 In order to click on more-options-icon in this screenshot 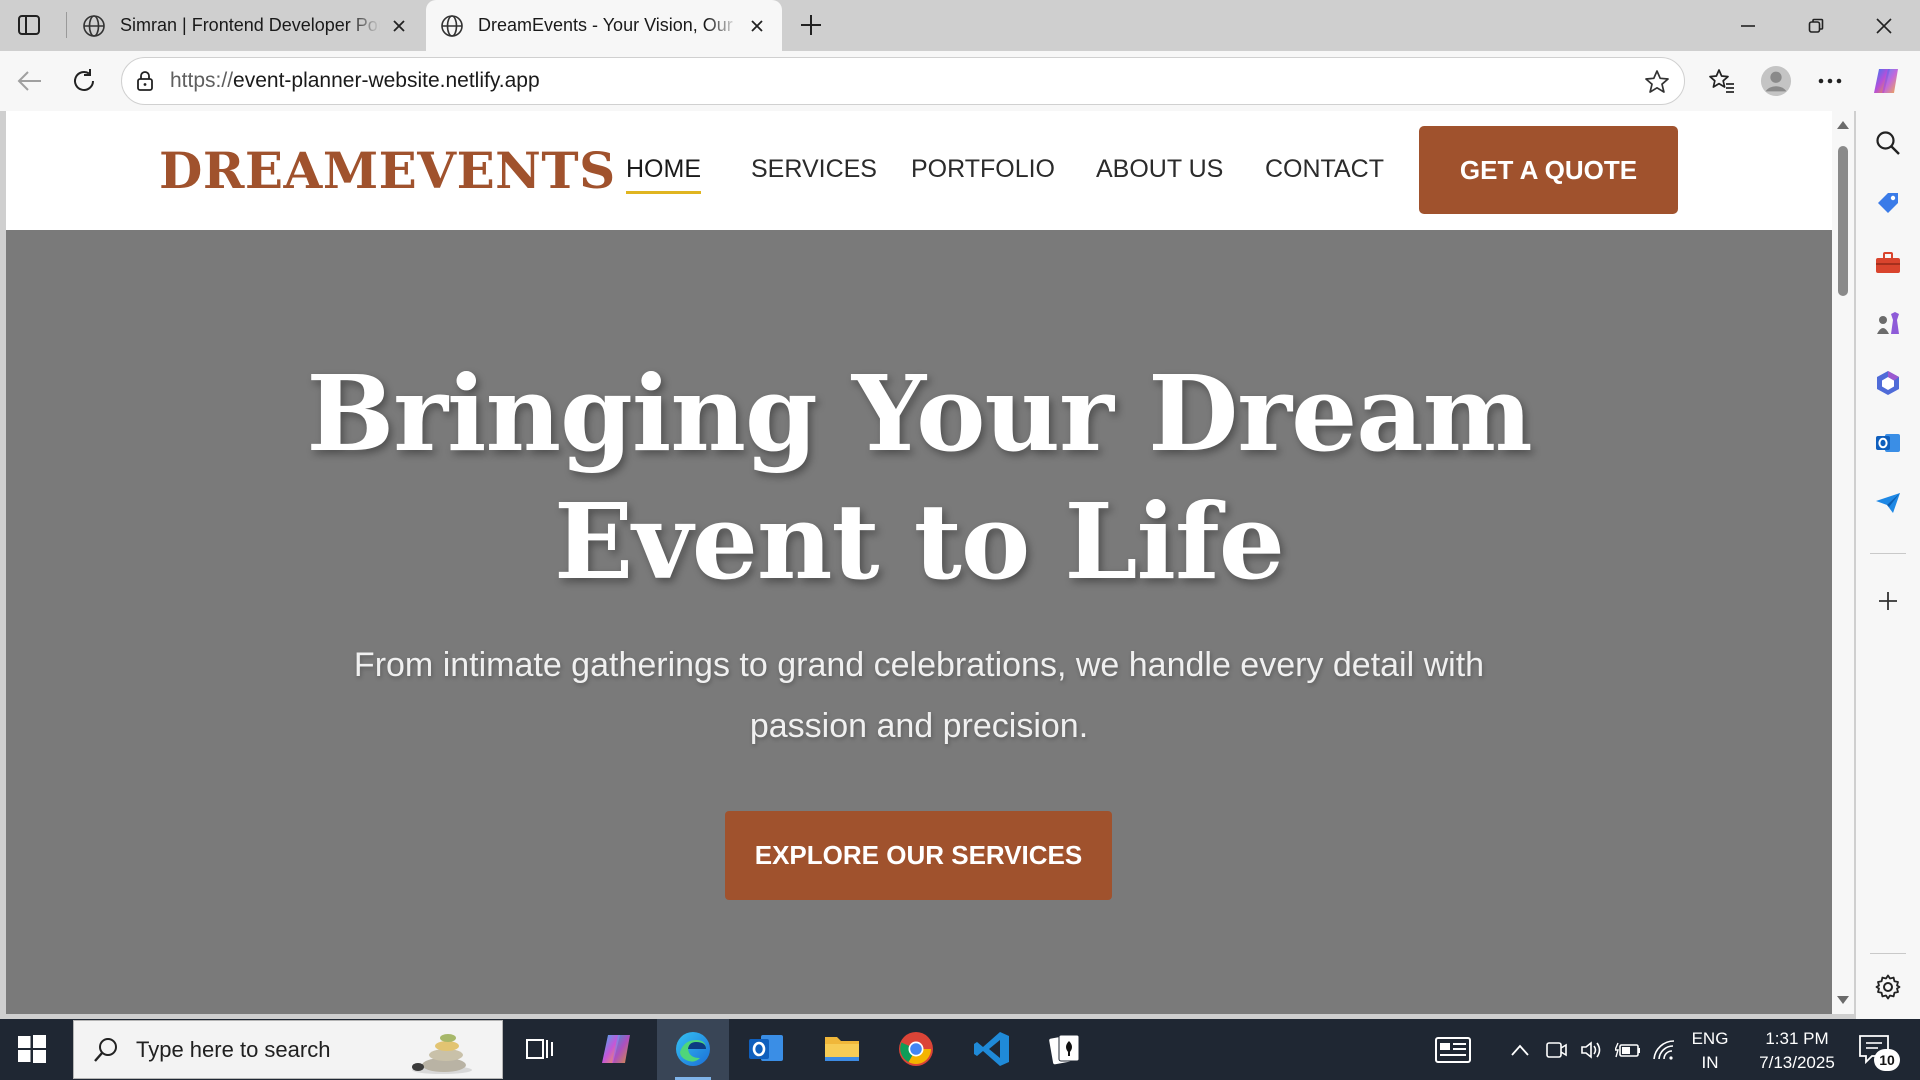, I will do `click(1830, 81)`.